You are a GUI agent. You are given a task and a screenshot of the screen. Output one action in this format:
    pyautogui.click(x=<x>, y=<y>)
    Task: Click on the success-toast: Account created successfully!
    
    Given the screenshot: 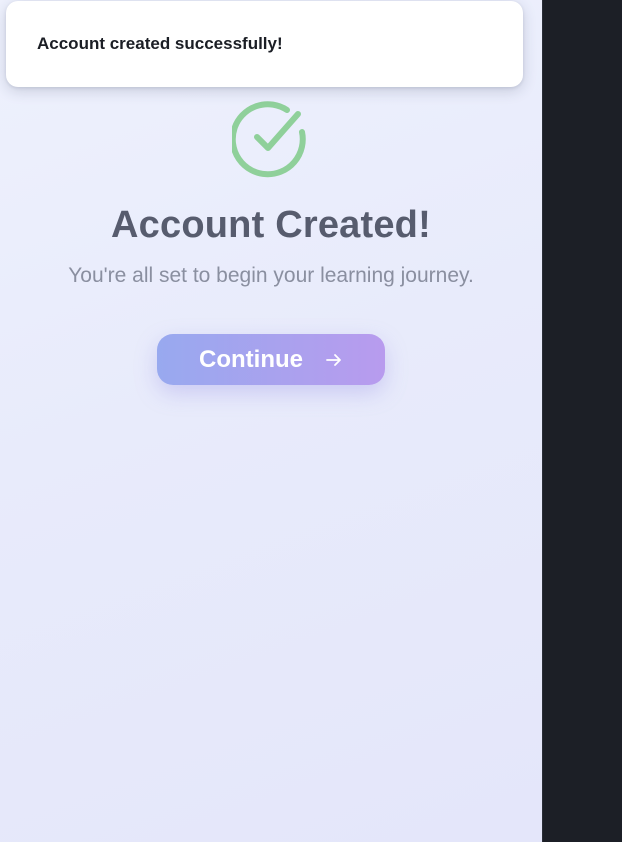 What is the action you would take?
    pyautogui.click(x=264, y=44)
    